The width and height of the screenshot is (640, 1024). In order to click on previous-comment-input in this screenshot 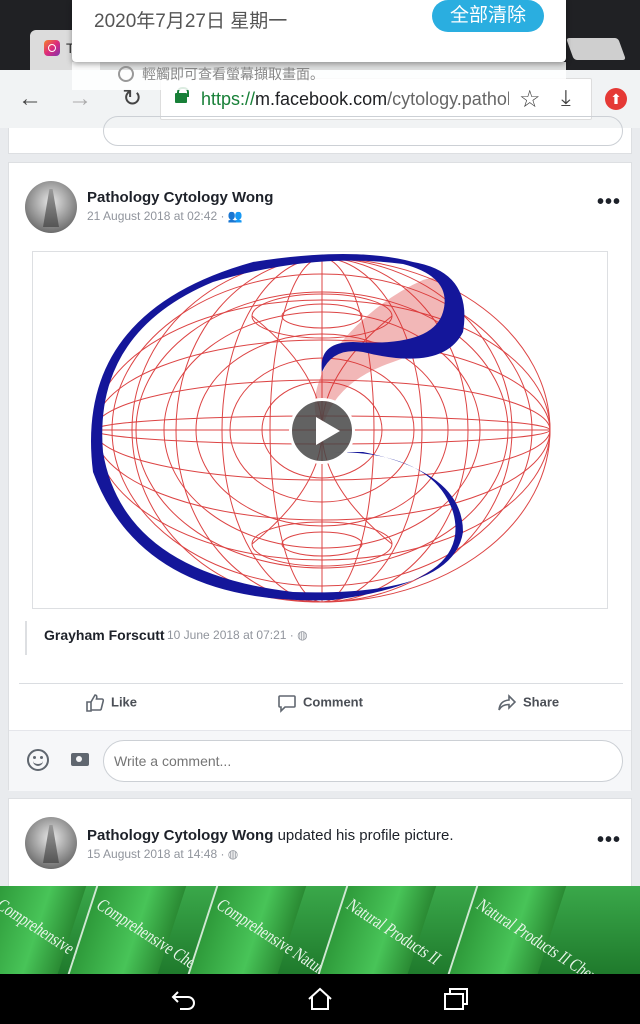, I will do `click(363, 131)`.